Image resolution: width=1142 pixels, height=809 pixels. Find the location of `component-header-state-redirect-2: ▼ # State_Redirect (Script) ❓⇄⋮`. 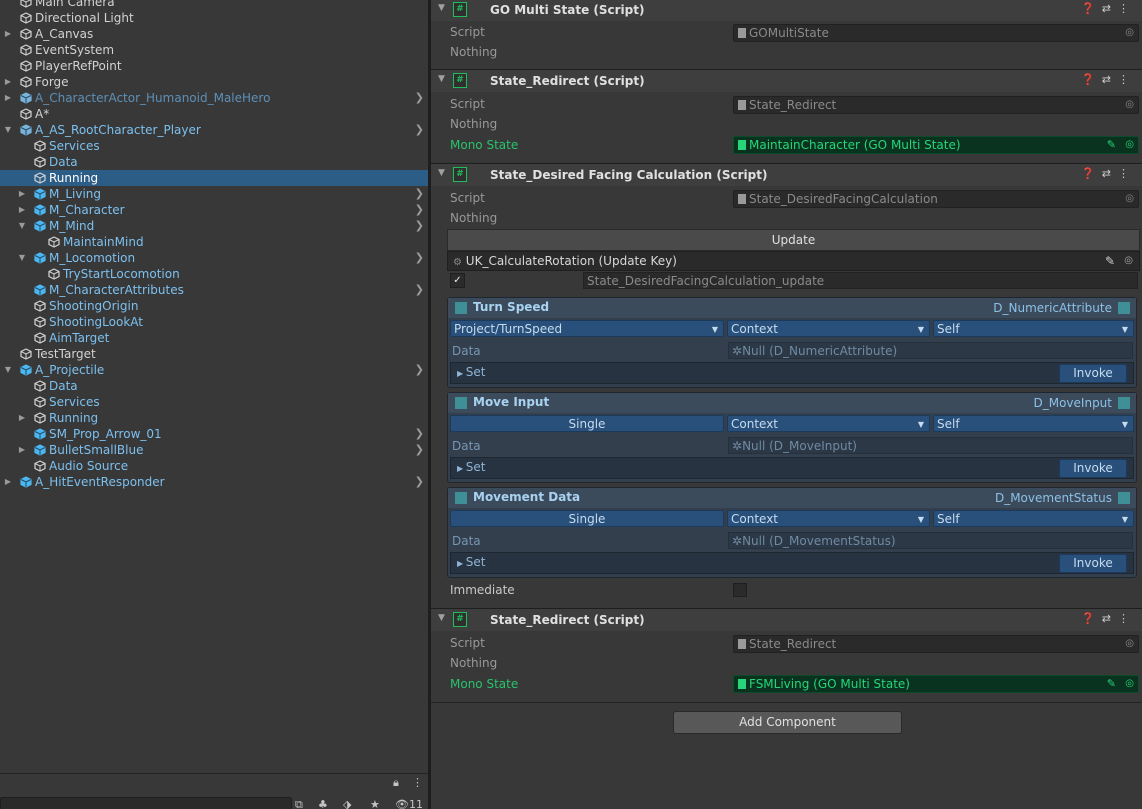

component-header-state-redirect-2: ▼ # State_Redirect (Script) ❓⇄⋮ is located at coordinates (786, 619).